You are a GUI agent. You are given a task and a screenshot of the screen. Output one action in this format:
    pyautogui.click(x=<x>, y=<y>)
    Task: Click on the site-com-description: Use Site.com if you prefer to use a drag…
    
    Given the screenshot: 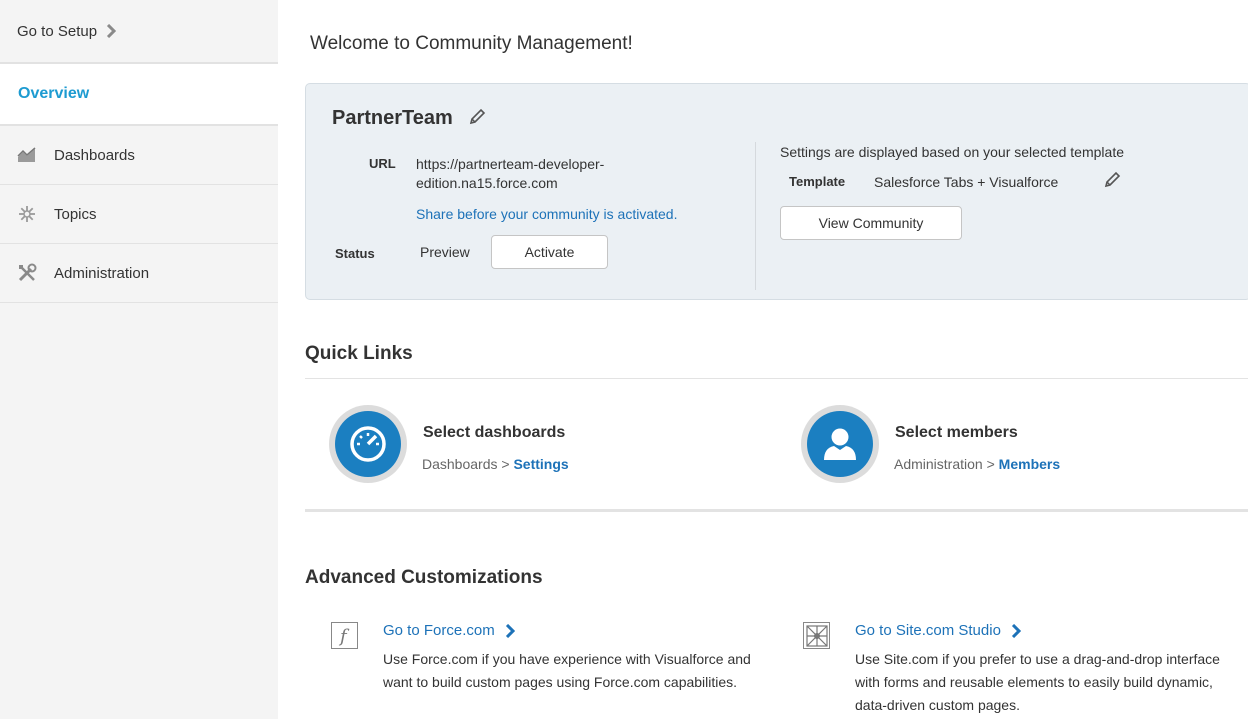 What is the action you would take?
    pyautogui.click(x=1037, y=682)
    